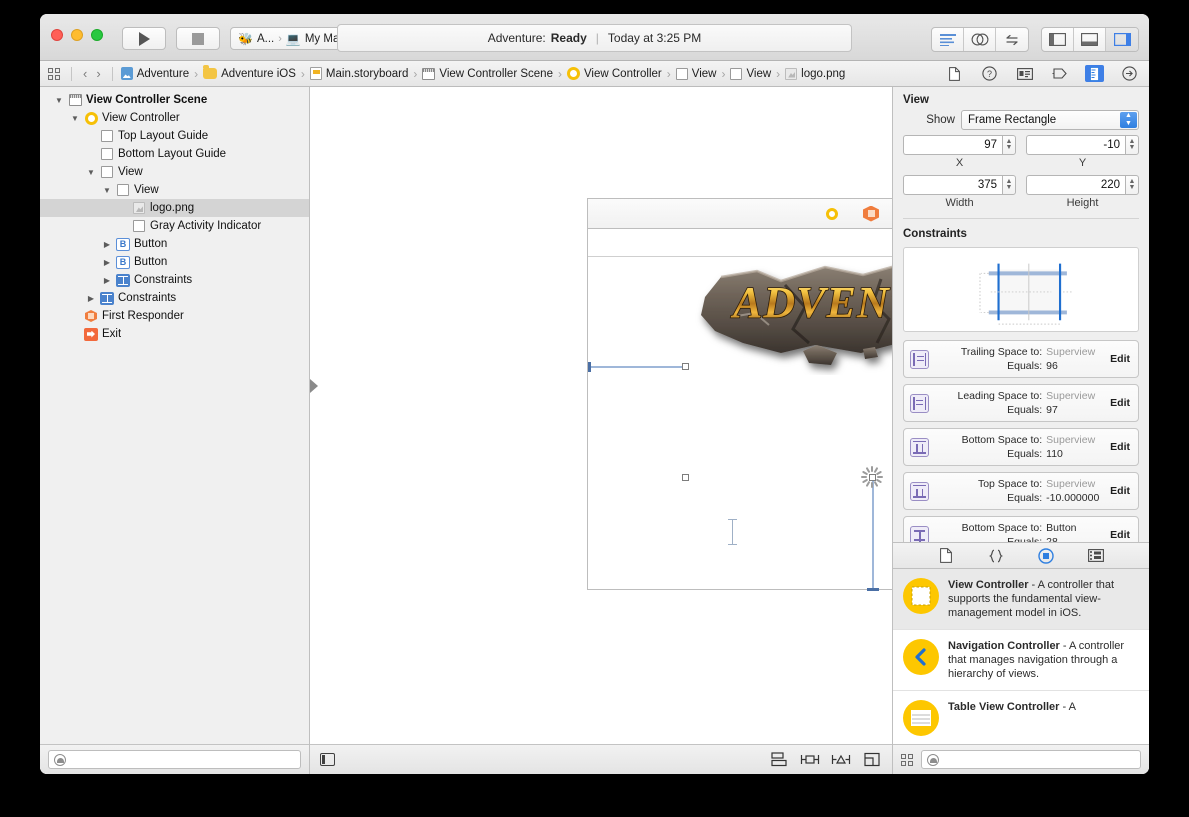 This screenshot has width=1189, height=817. I want to click on y-field: -10, so click(1075, 145).